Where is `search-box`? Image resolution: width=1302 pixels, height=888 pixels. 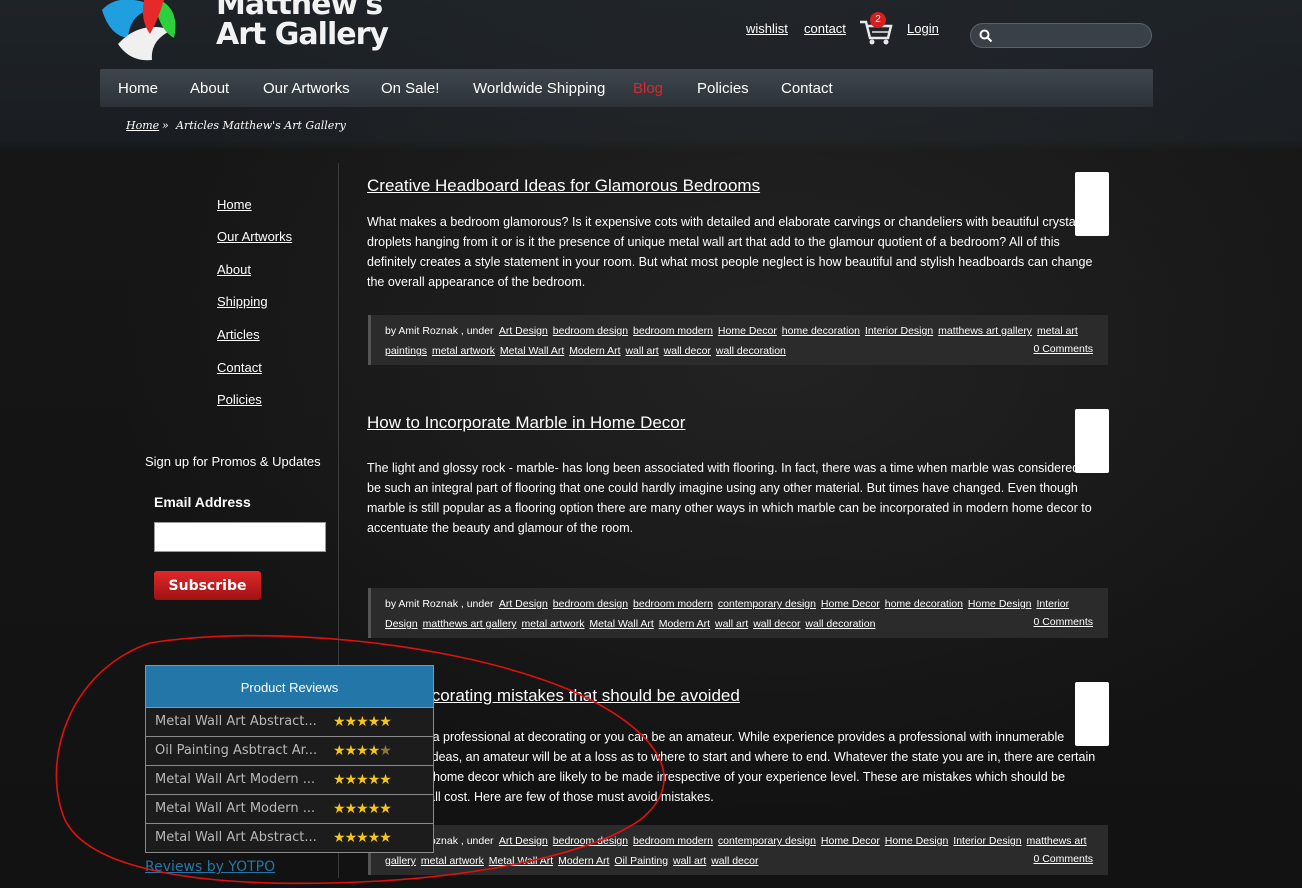 search-box is located at coordinates (1061, 35).